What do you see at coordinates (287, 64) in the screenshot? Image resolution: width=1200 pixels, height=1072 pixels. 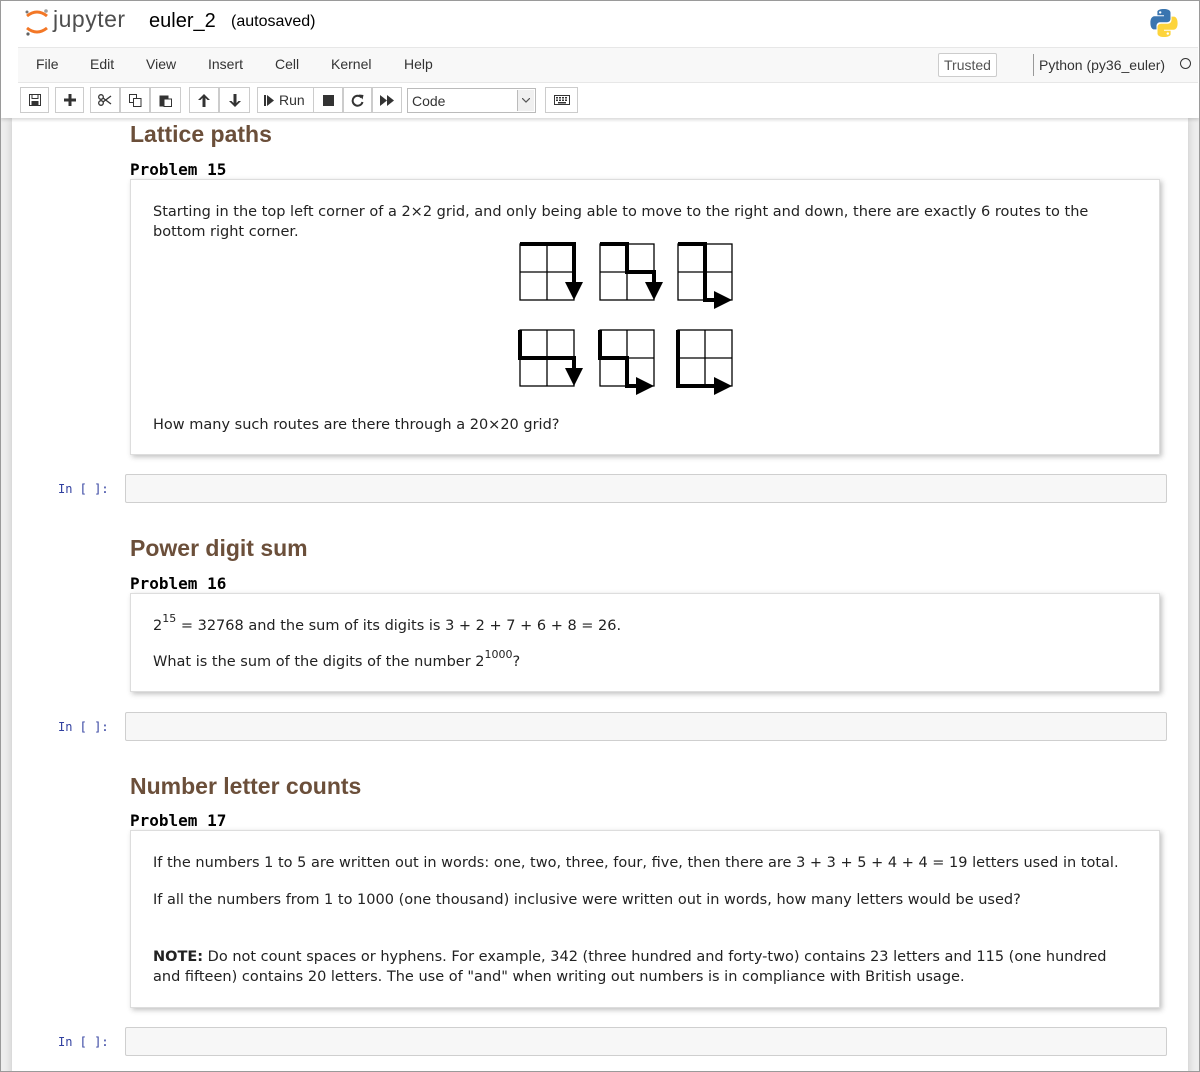 I see `menu-cell: Cell` at bounding box center [287, 64].